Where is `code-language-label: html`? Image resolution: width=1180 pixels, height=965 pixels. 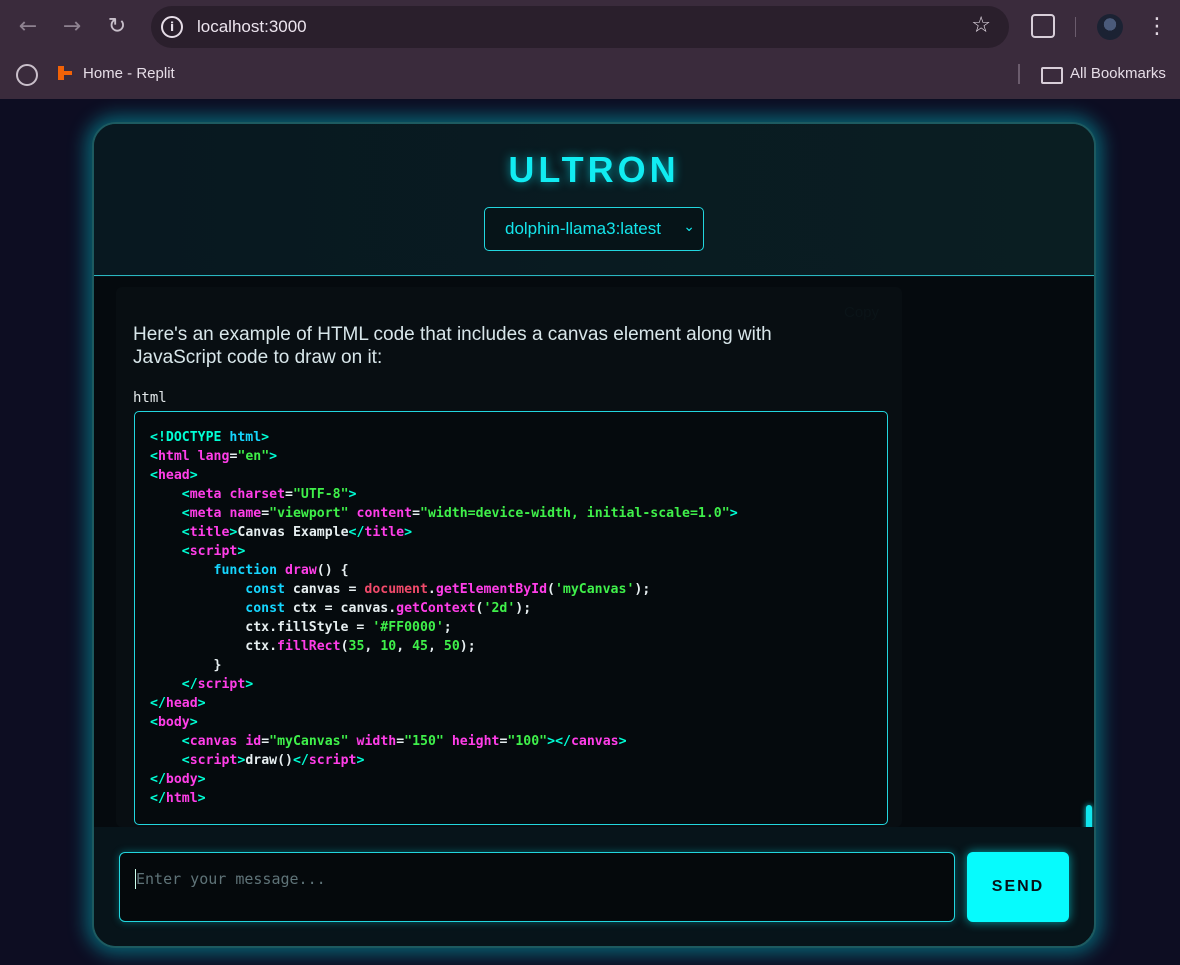 code-language-label: html is located at coordinates (150, 398).